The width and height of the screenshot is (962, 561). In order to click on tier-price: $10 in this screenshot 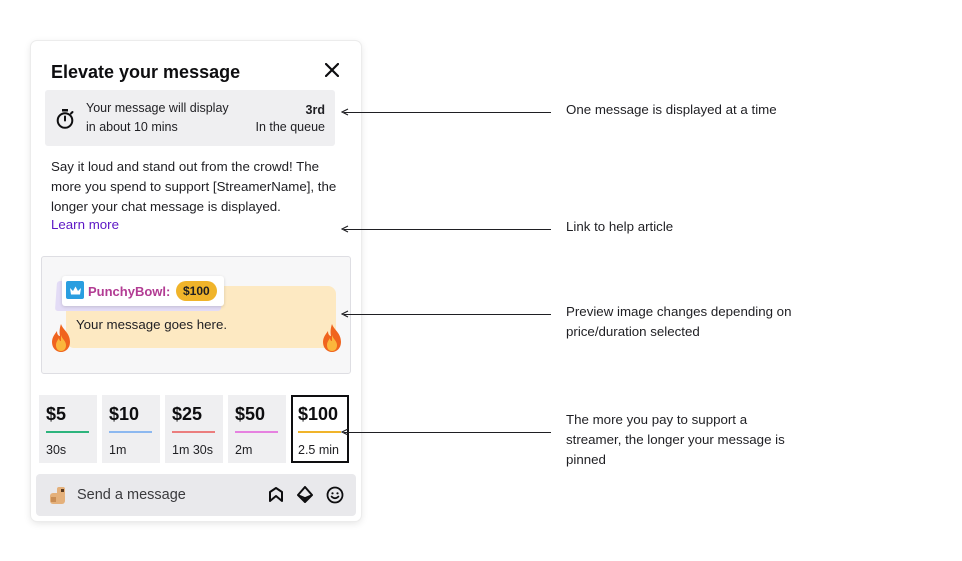, I will do `click(124, 414)`.